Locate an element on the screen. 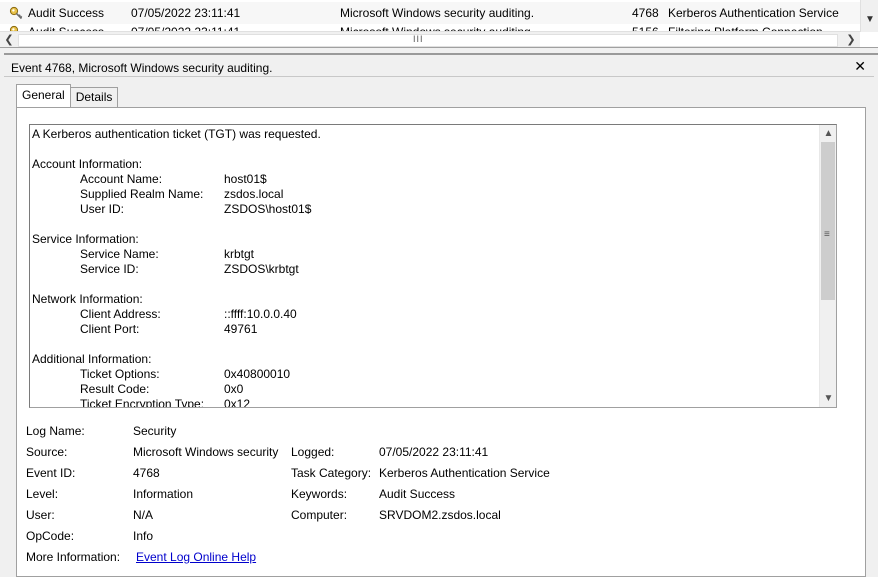  section-header: Additional Information: is located at coordinates (92, 359).